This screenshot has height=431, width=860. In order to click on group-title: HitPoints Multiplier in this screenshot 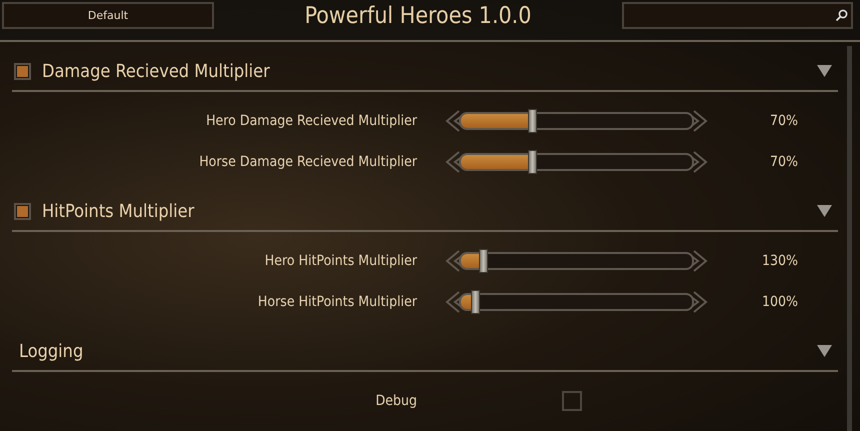, I will do `click(119, 211)`.